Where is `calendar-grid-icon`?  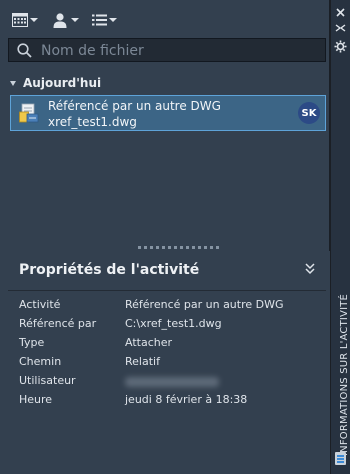 calendar-grid-icon is located at coordinates (20, 20).